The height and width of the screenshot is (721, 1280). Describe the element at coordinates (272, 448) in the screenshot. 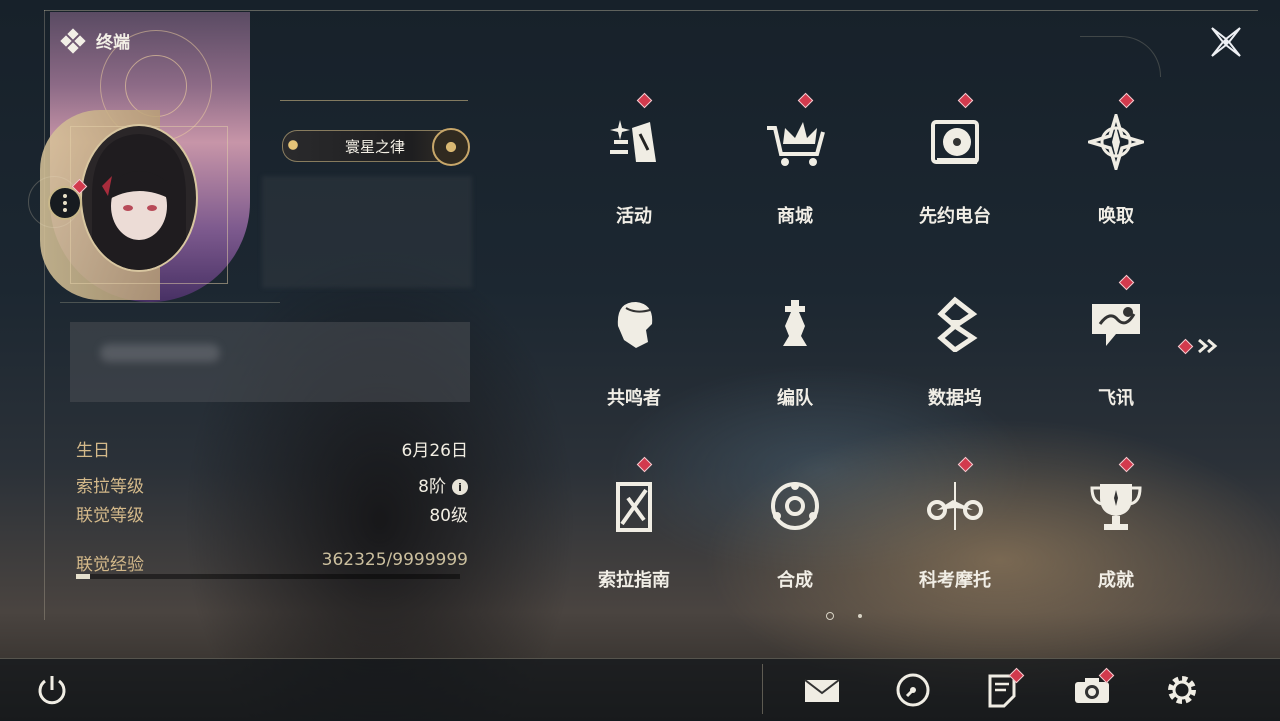

I see `stat-birthday: 生日 6月26日` at that location.